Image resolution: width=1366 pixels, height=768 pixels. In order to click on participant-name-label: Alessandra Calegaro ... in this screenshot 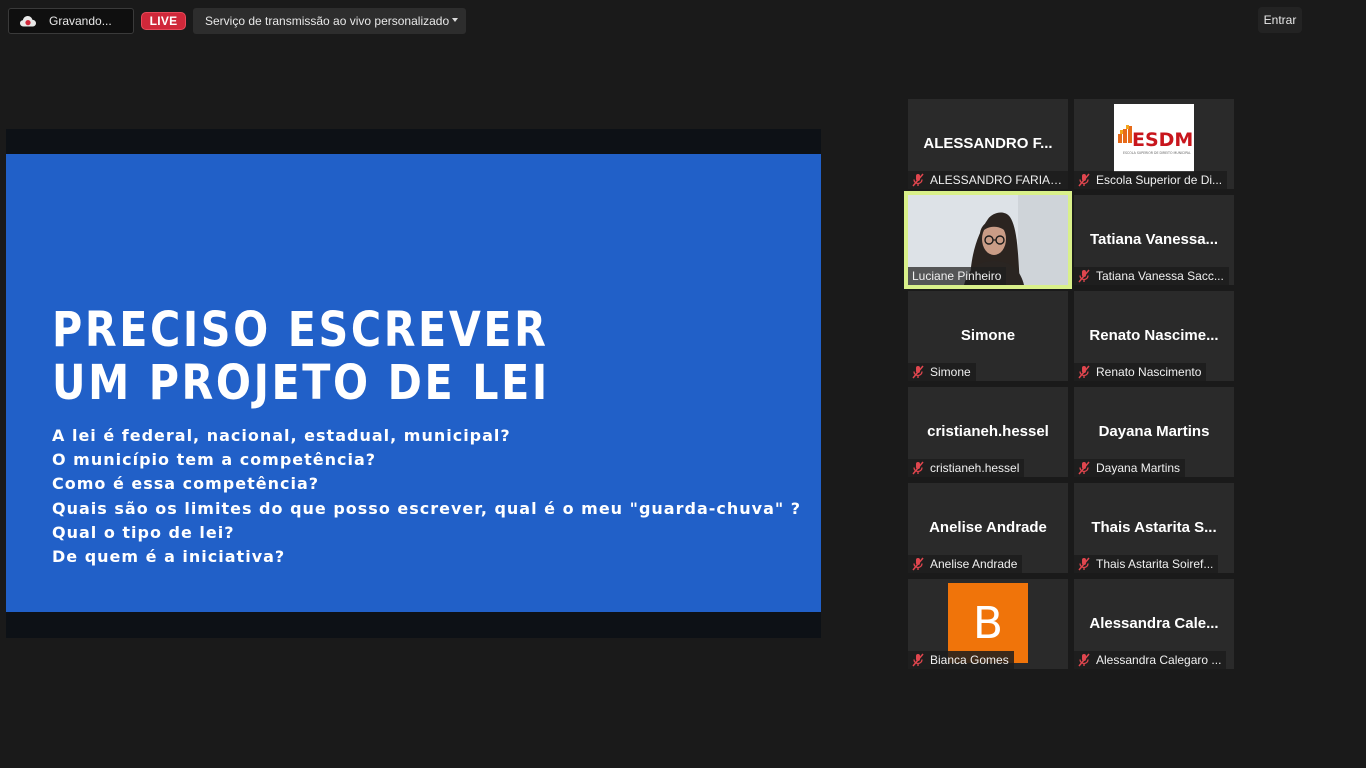, I will do `click(1150, 660)`.